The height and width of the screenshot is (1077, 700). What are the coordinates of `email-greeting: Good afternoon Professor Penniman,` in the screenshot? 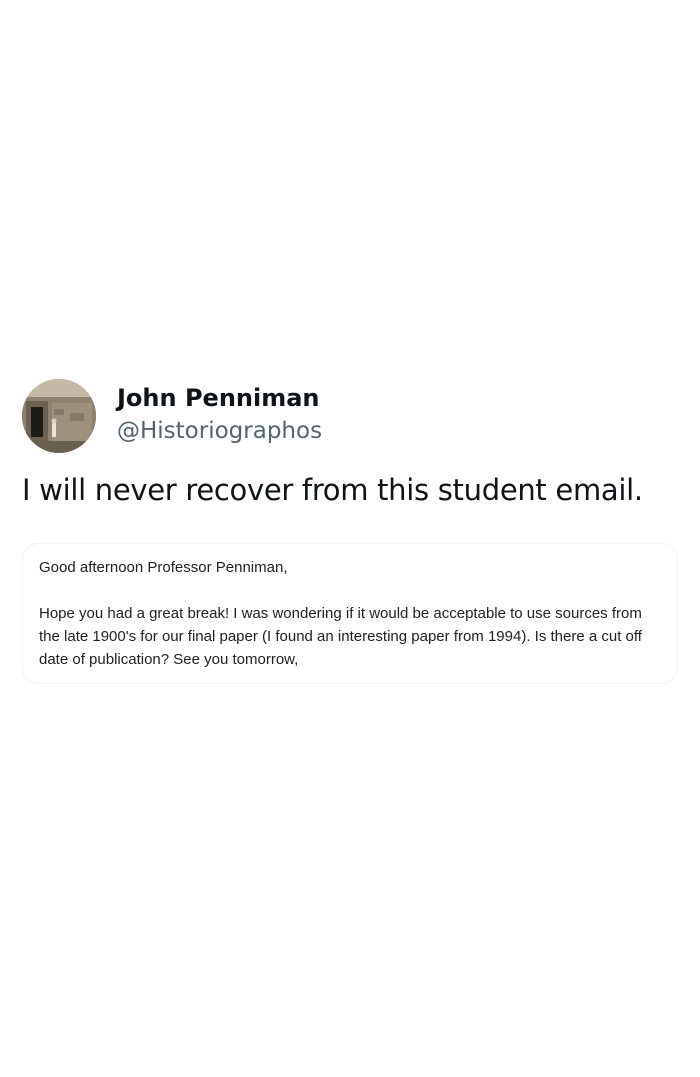 It's located at (163, 567).